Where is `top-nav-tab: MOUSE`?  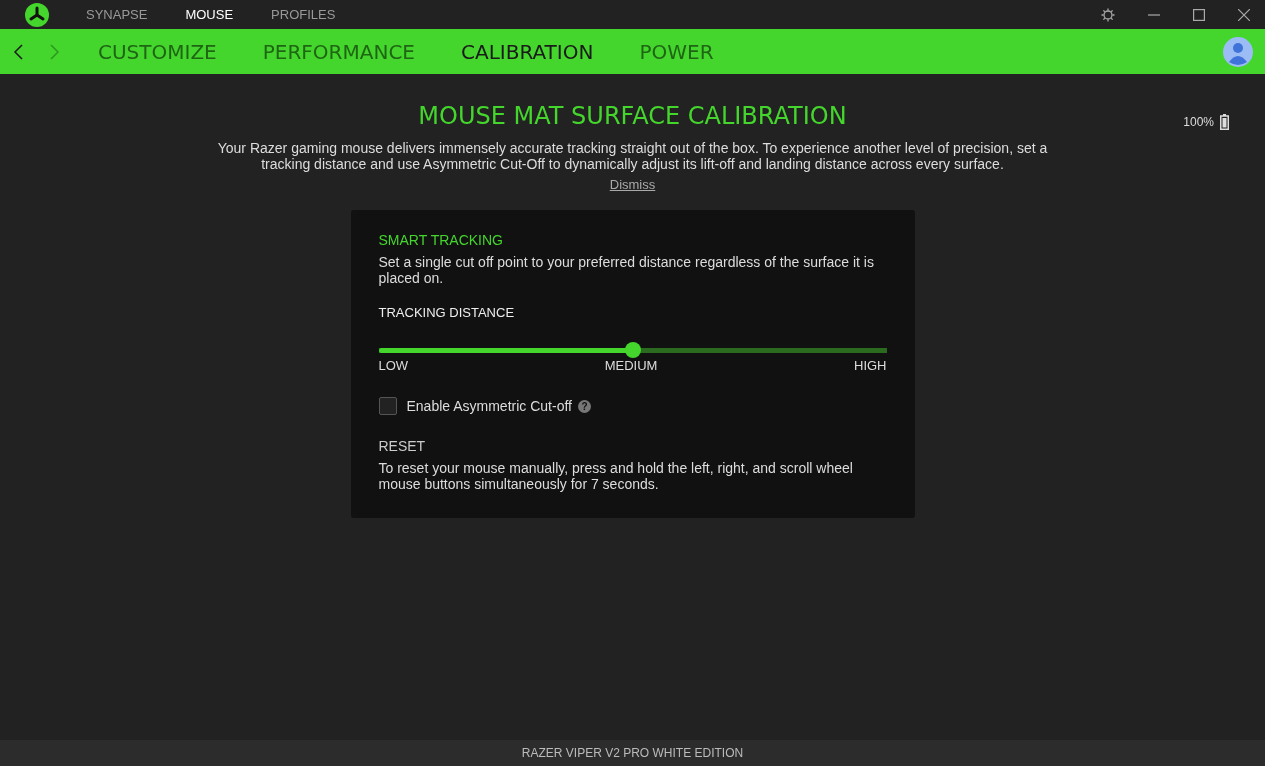 top-nav-tab: MOUSE is located at coordinates (209, 14).